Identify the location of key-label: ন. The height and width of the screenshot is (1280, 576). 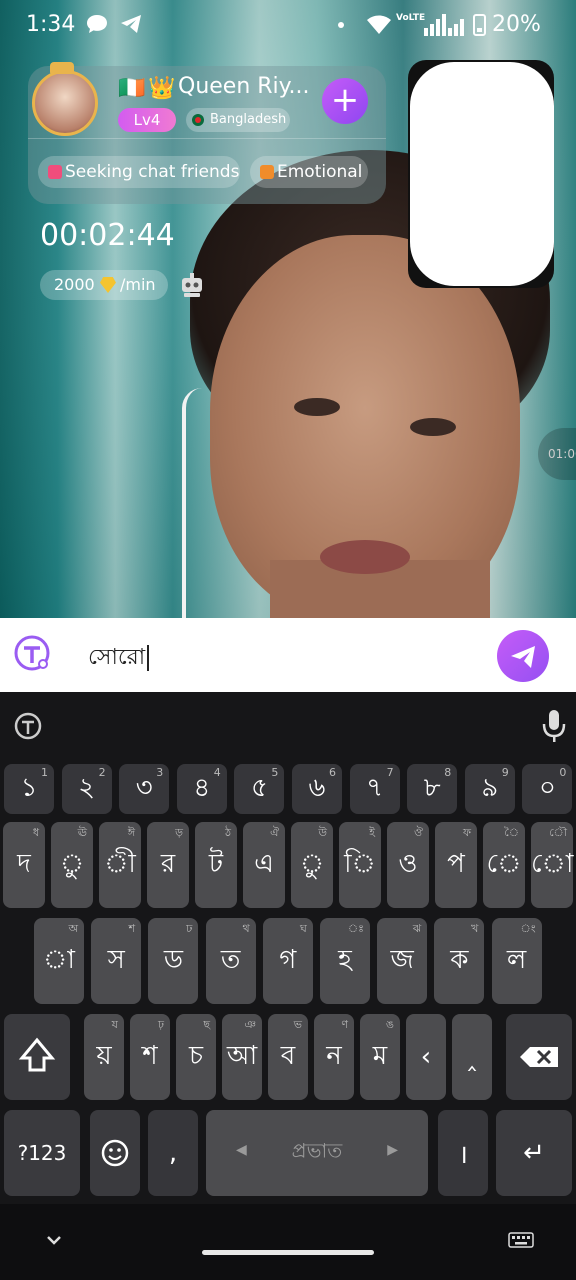
(334, 1056).